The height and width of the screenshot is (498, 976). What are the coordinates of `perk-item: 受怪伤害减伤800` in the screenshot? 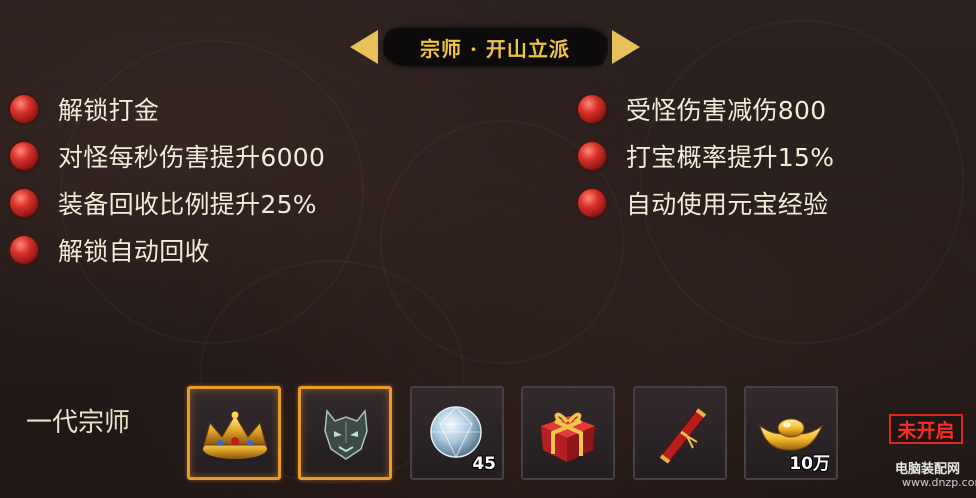 It's located at (706, 108).